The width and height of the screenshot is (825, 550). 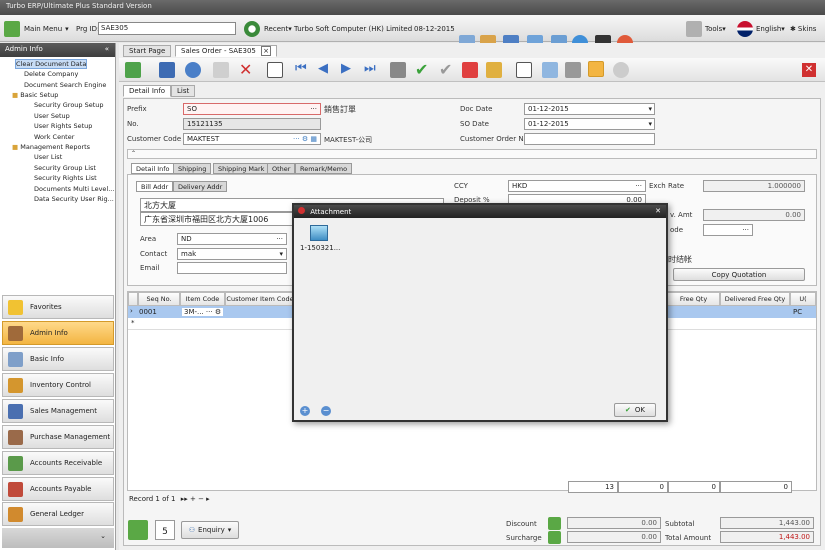 What do you see at coordinates (470, 70) in the screenshot?
I see `void-icon` at bounding box center [470, 70].